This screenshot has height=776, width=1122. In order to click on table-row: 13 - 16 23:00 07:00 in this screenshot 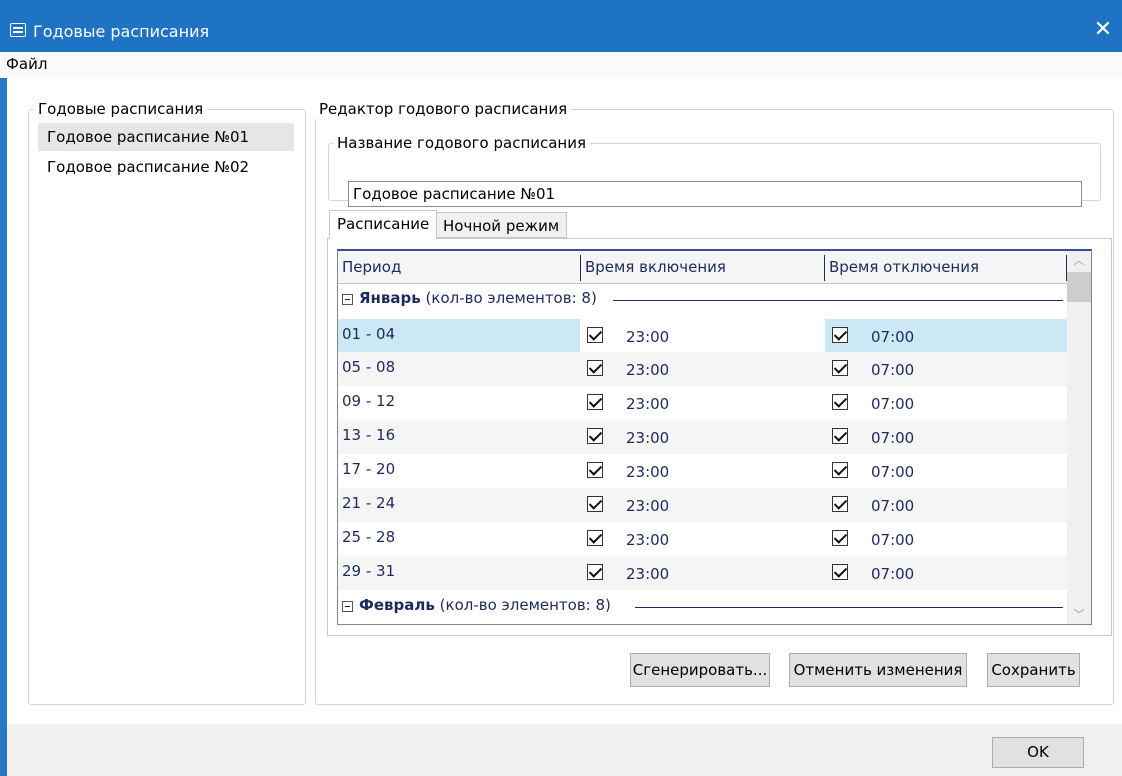, I will do `click(702, 437)`.